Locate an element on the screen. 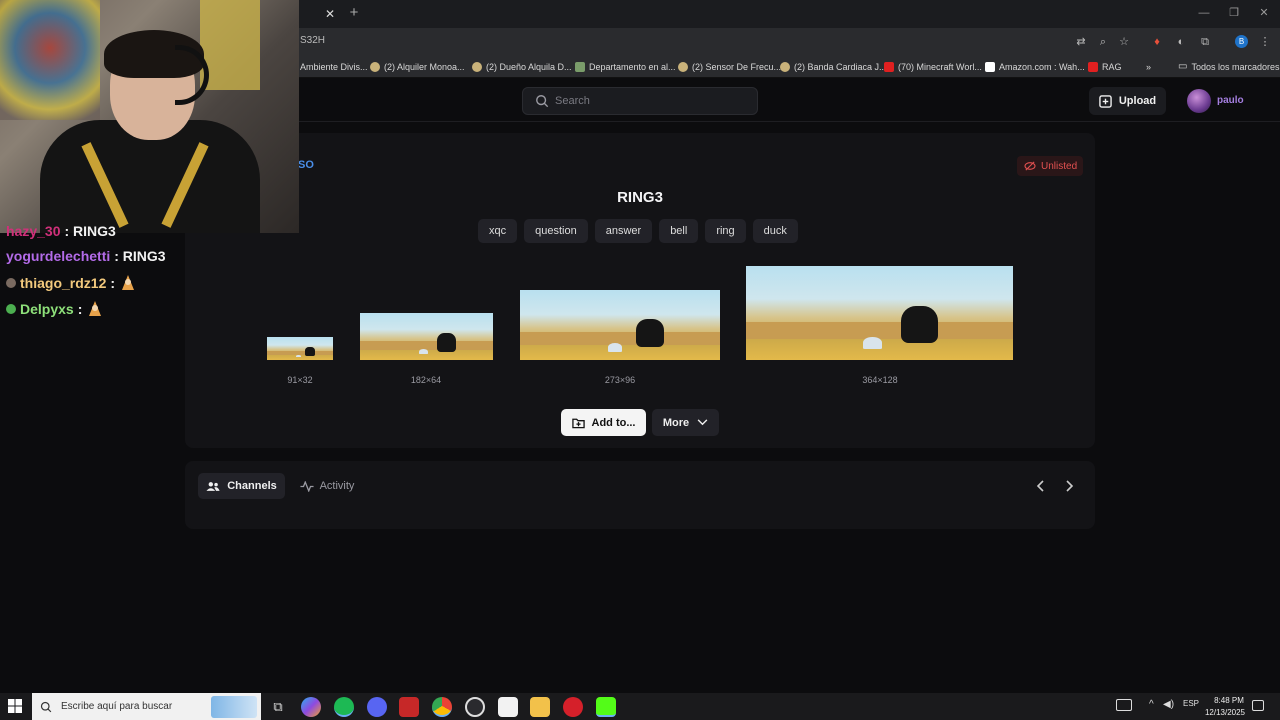  taskbar-search: Escribe aquí para buscar is located at coordinates (146, 706).